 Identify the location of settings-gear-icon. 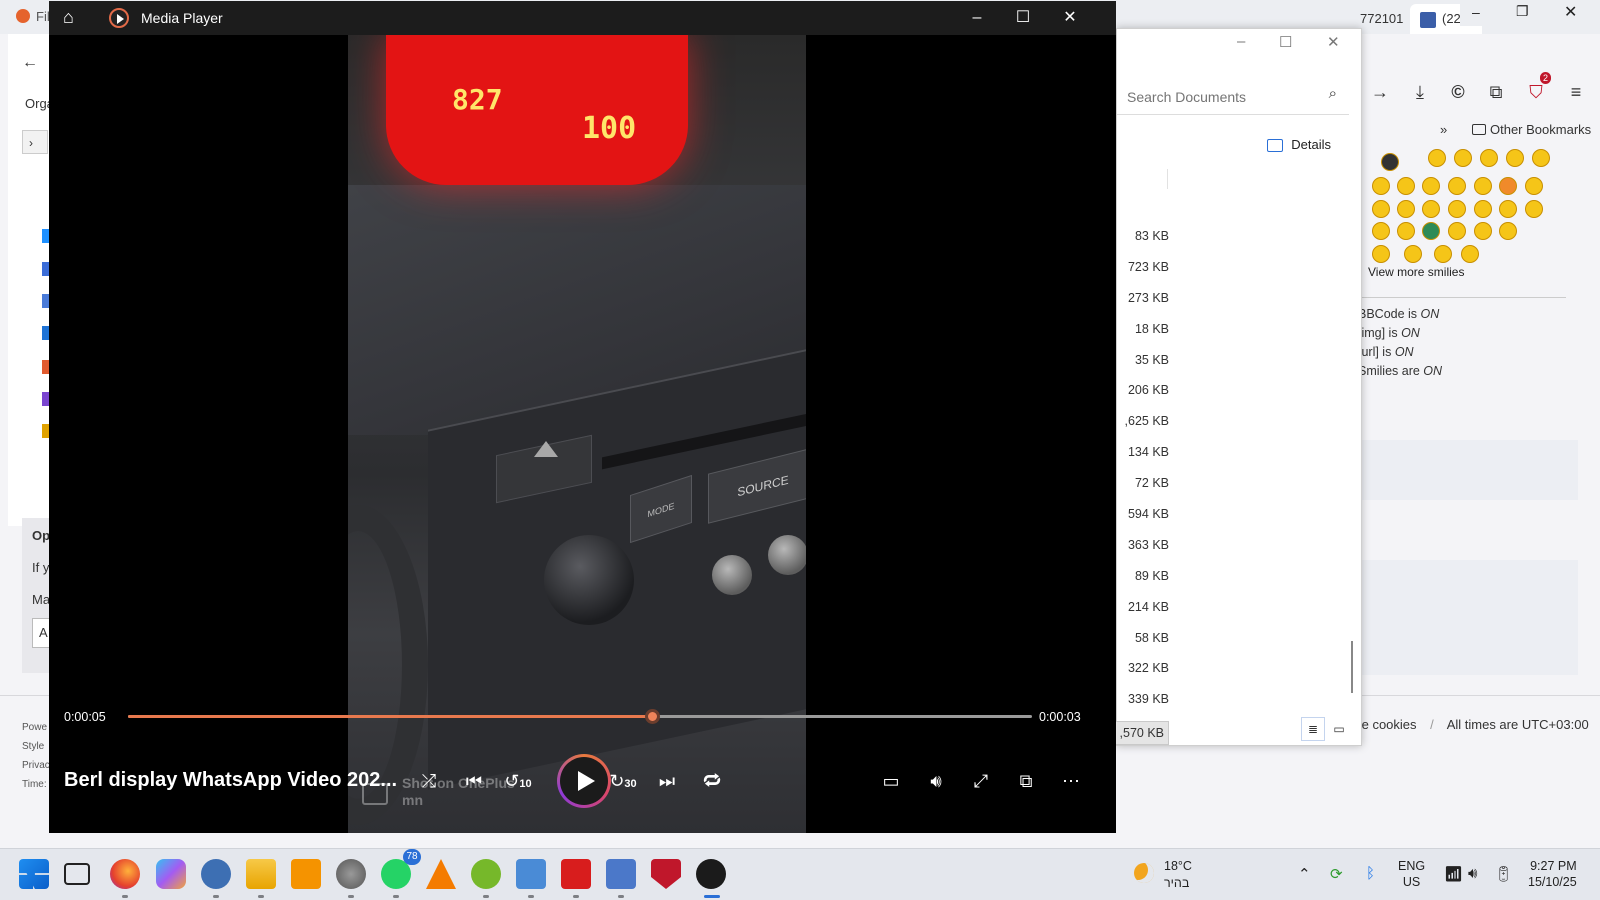
(216, 874).